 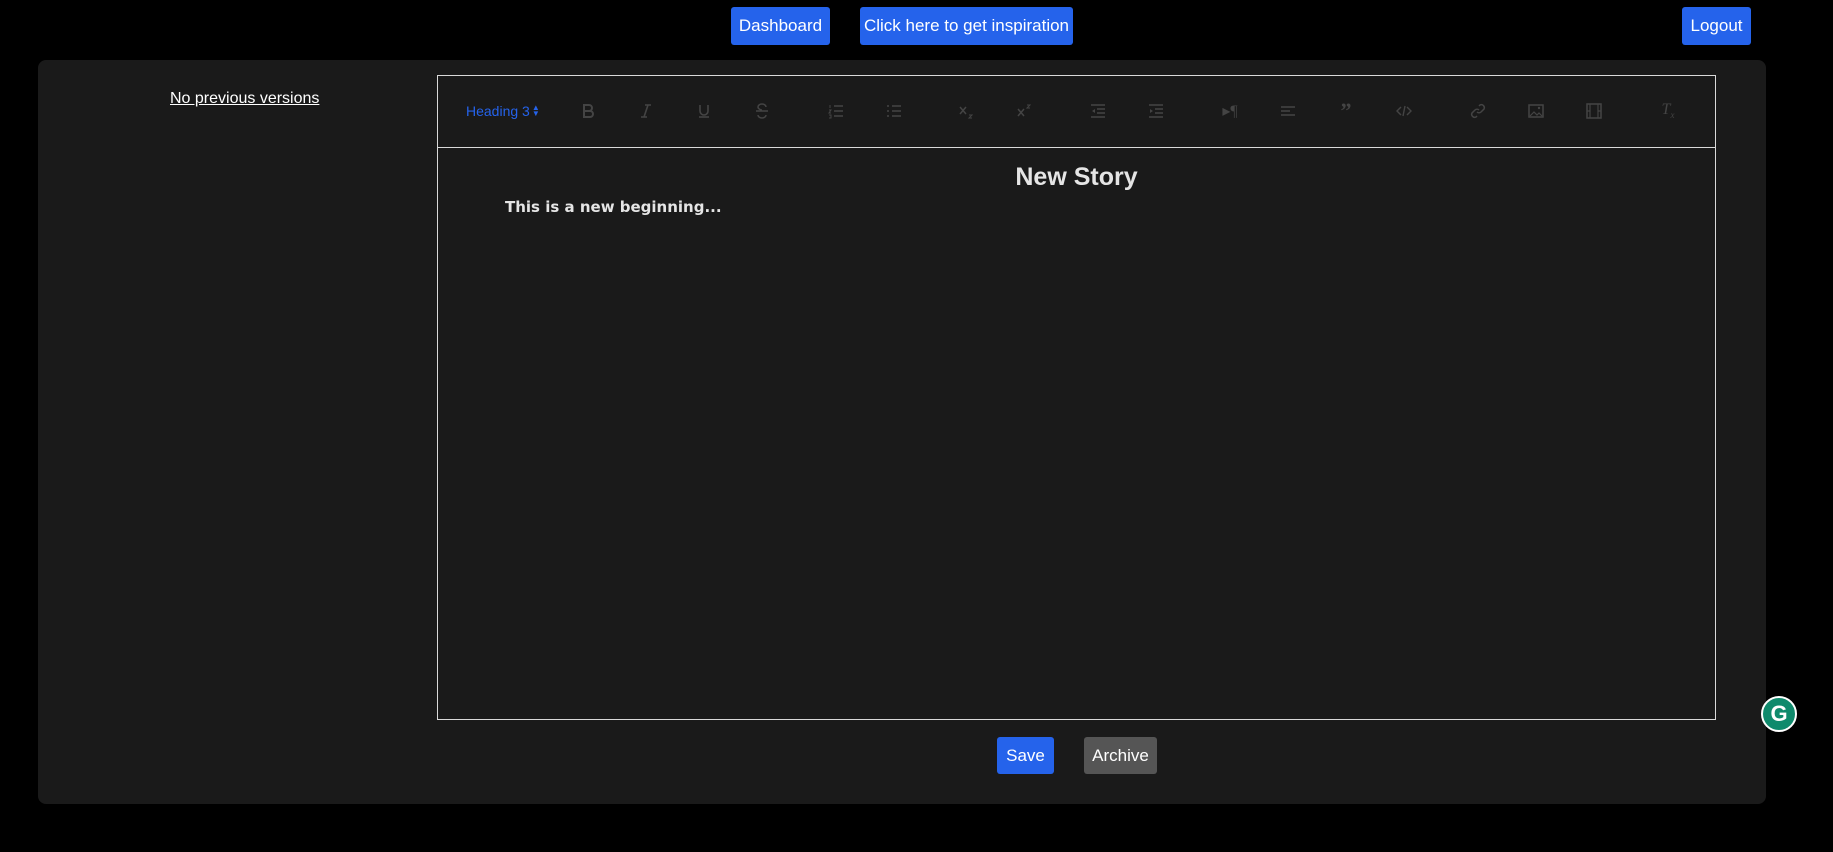 What do you see at coordinates (836, 111) in the screenshot?
I see `ordered-list-icon` at bounding box center [836, 111].